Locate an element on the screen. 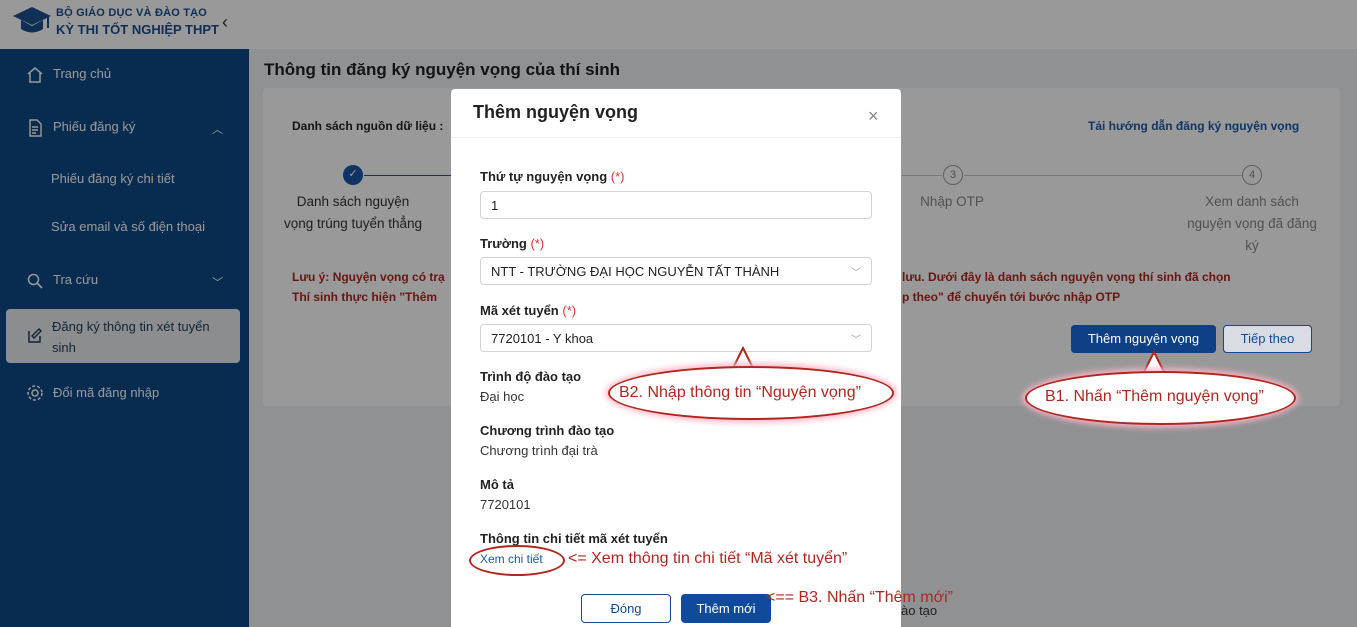 The image size is (1357, 627). callout-b2-text: B2. Nhập thông tin “Nguyện vọng” is located at coordinates (740, 392).